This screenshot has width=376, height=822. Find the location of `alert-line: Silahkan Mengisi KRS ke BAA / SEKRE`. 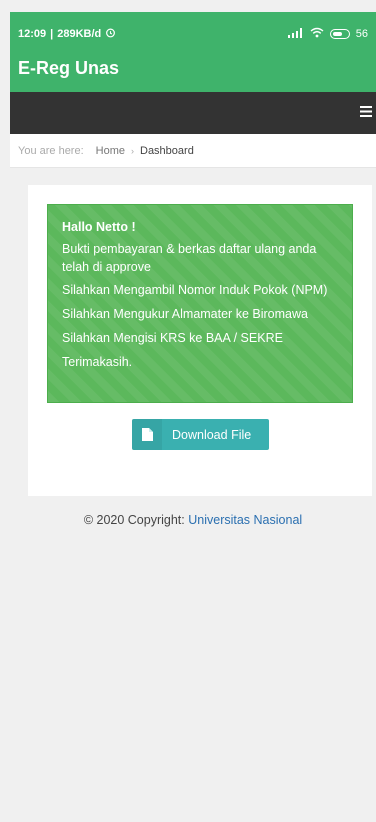

alert-line: Silahkan Mengisi KRS ke BAA / SEKRE is located at coordinates (172, 337).